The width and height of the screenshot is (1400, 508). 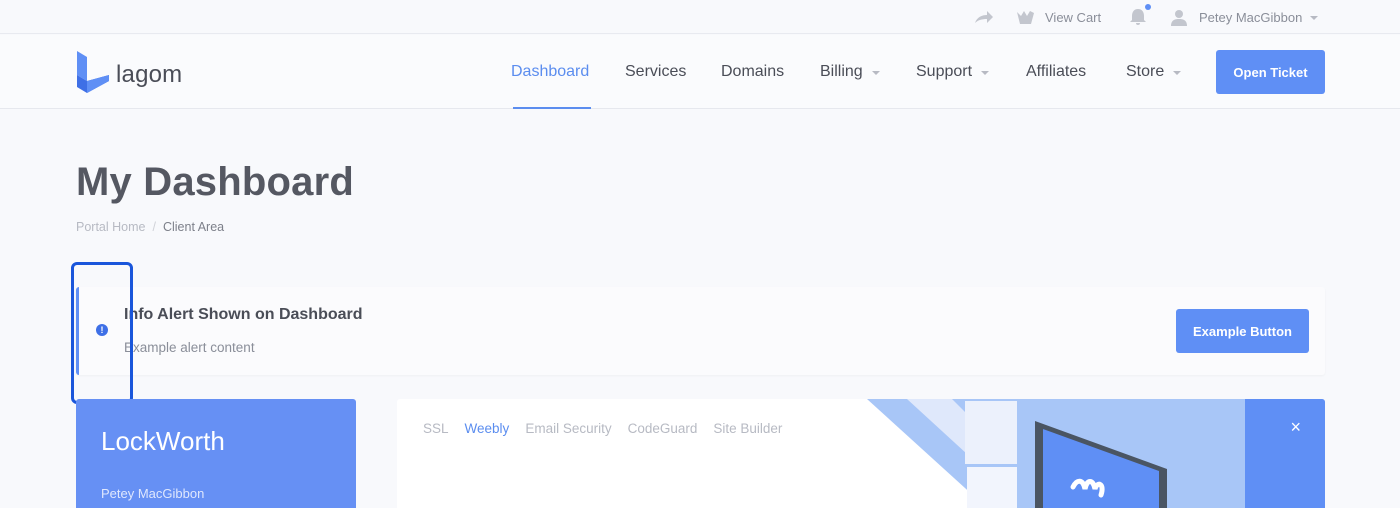 I want to click on open-ticket-button: Open Ticket, so click(x=1270, y=72).